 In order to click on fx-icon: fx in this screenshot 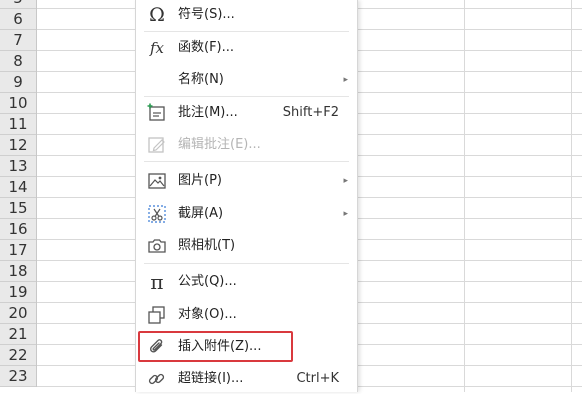, I will do `click(156, 48)`.